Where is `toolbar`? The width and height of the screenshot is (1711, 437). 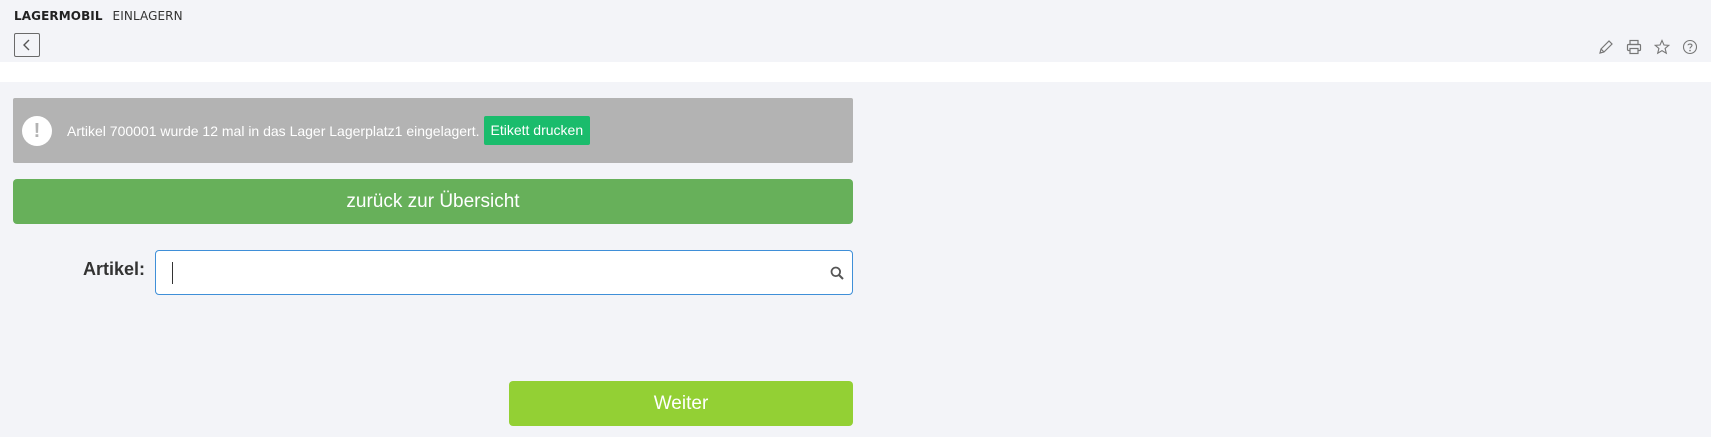
toolbar is located at coordinates (1648, 47).